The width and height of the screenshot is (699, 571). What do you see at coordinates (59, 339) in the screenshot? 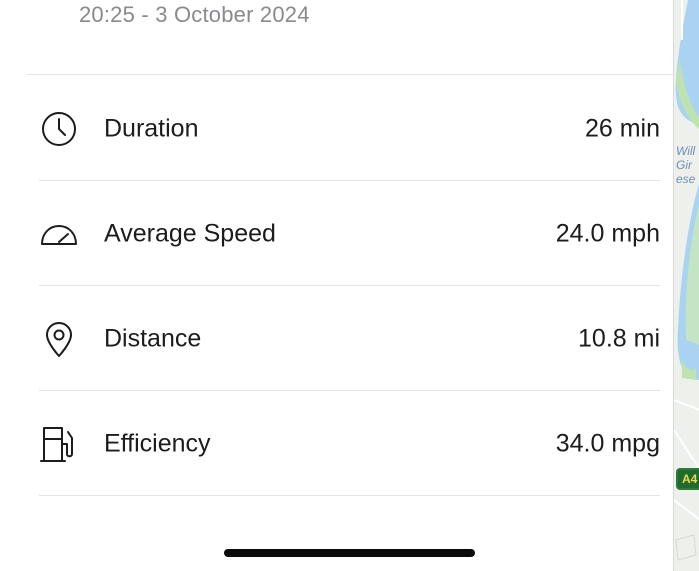
I see `location-pin-icon` at bounding box center [59, 339].